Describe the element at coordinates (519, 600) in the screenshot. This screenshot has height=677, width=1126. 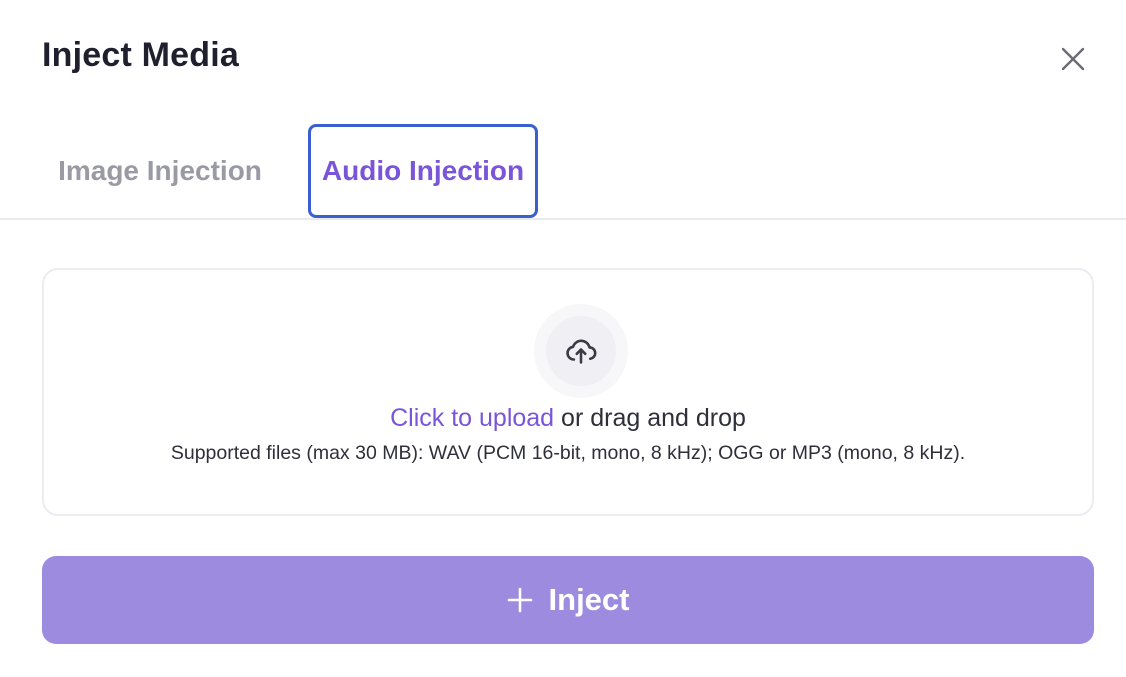
I see `plus-icon` at that location.